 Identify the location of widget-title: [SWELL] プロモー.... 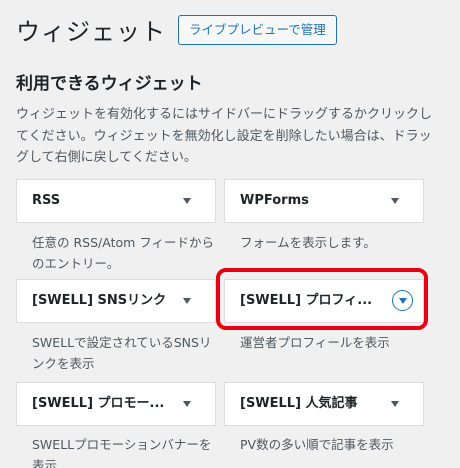
(98, 403).